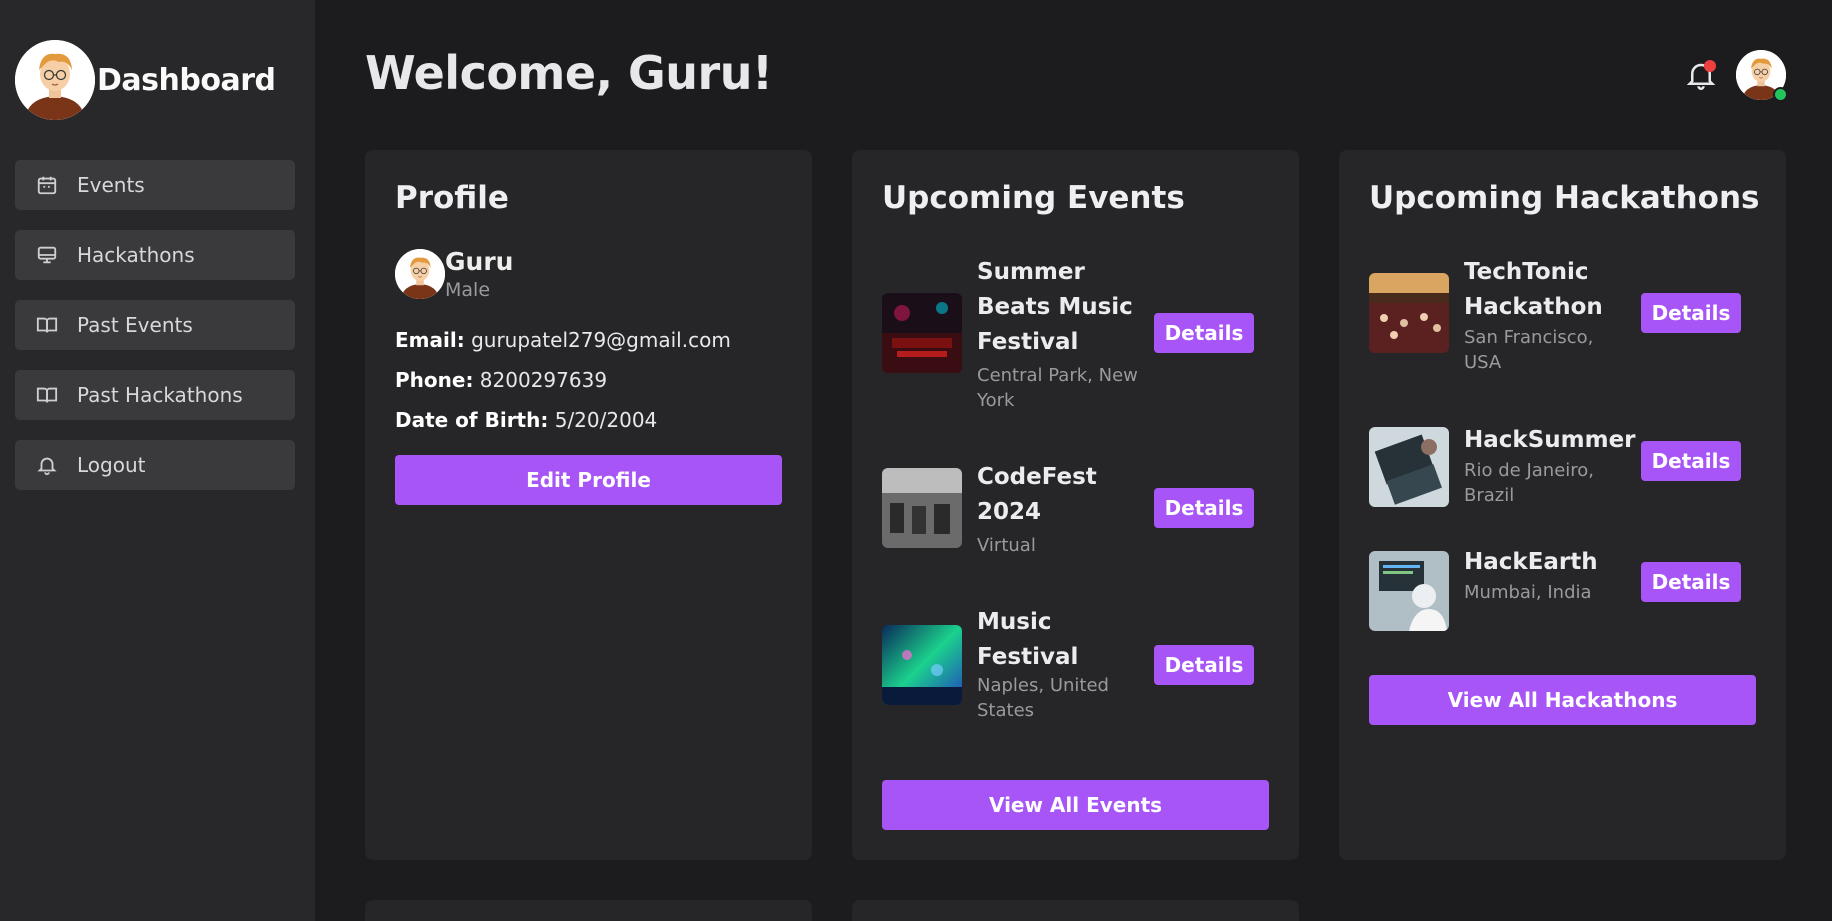  I want to click on view-all-hackathons-button: View All Hackathons, so click(1562, 700).